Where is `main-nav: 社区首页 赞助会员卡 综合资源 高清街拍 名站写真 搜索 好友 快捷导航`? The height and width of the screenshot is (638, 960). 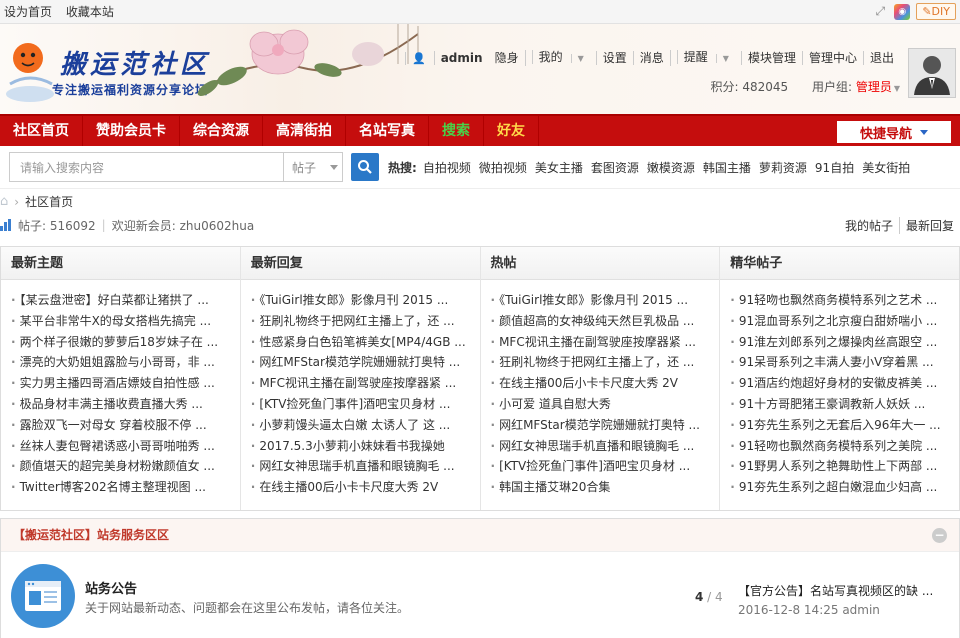
main-nav: 社区首页 赞助会员卡 综合资源 高清街拍 名站写真 搜索 好友 快捷导航 is located at coordinates (480, 130).